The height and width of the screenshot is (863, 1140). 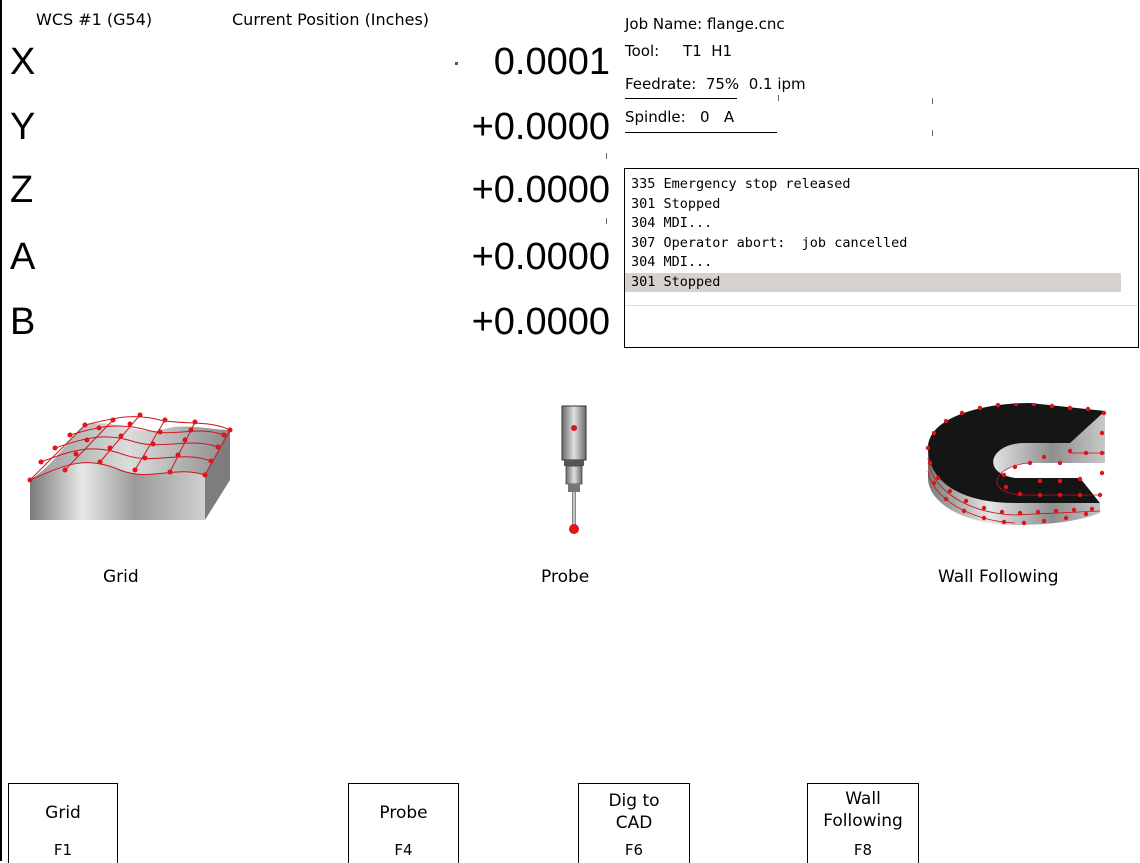 What do you see at coordinates (634, 812) in the screenshot?
I see `fkey-label: Dig to CAD` at bounding box center [634, 812].